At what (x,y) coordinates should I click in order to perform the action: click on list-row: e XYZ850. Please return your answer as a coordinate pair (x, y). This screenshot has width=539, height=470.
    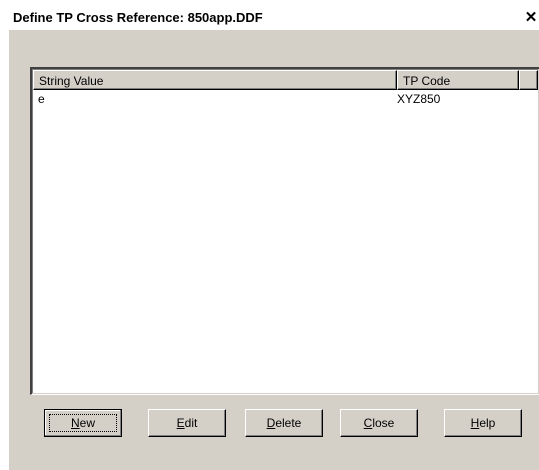
    Looking at the image, I should click on (285, 100).